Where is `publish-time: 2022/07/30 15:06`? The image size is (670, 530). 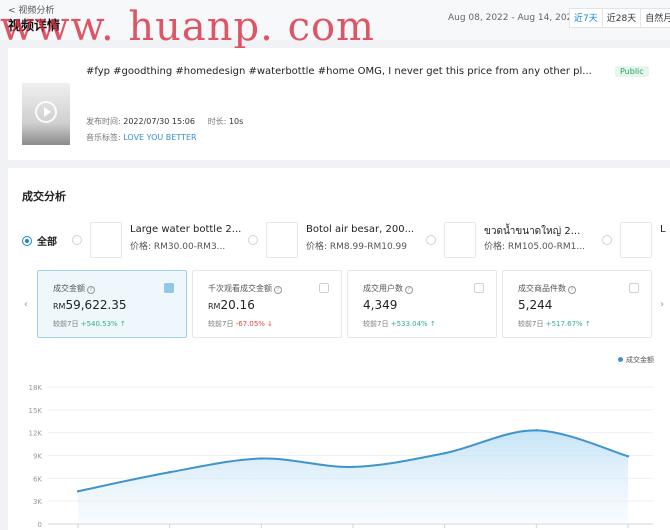 publish-time: 2022/07/30 15:06 is located at coordinates (159, 121).